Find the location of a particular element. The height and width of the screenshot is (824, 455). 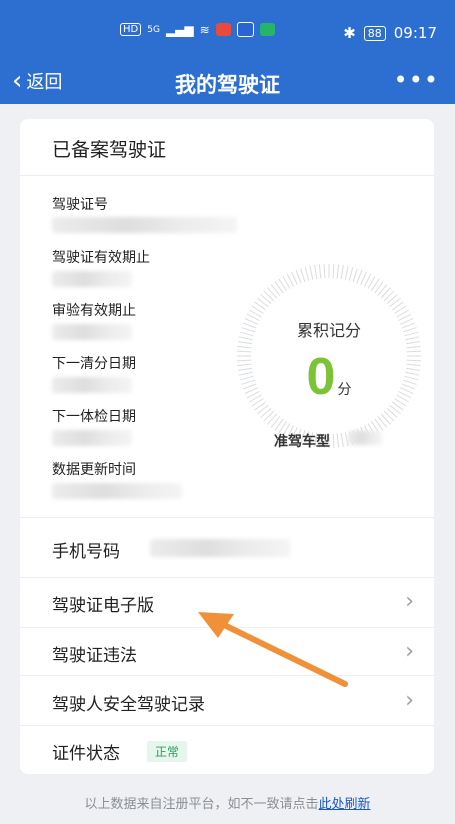

card-title: 已备案驾驶证 is located at coordinates (109, 150).